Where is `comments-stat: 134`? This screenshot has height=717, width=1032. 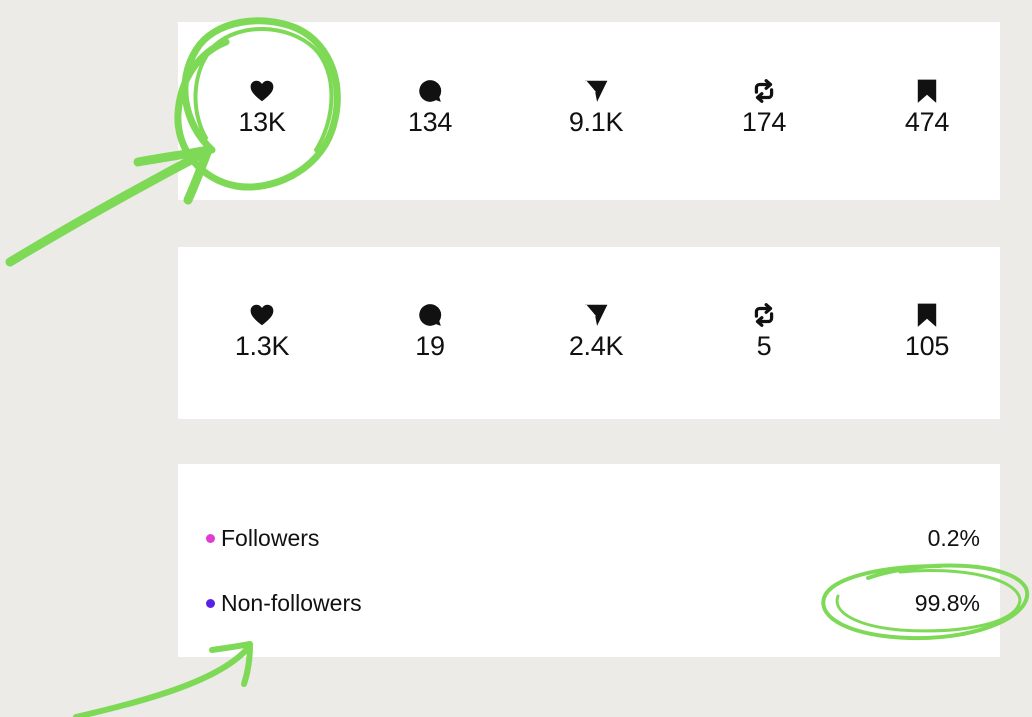
comments-stat: 134 is located at coordinates (430, 108).